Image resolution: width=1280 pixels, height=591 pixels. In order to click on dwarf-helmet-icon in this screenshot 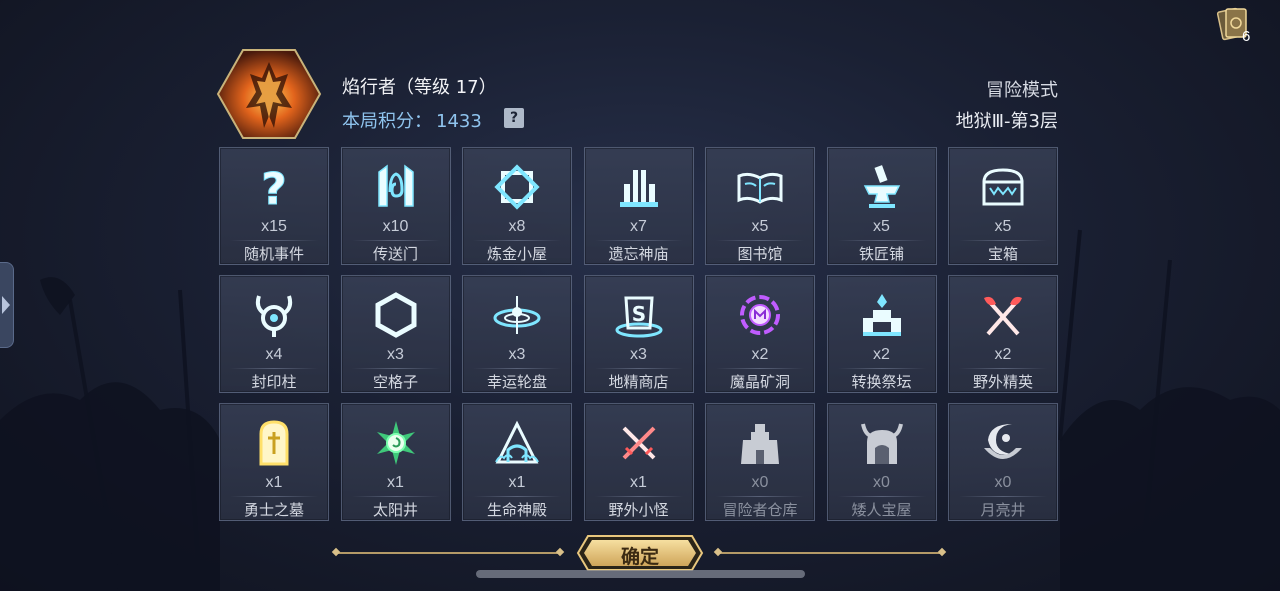, I will do `click(881, 443)`.